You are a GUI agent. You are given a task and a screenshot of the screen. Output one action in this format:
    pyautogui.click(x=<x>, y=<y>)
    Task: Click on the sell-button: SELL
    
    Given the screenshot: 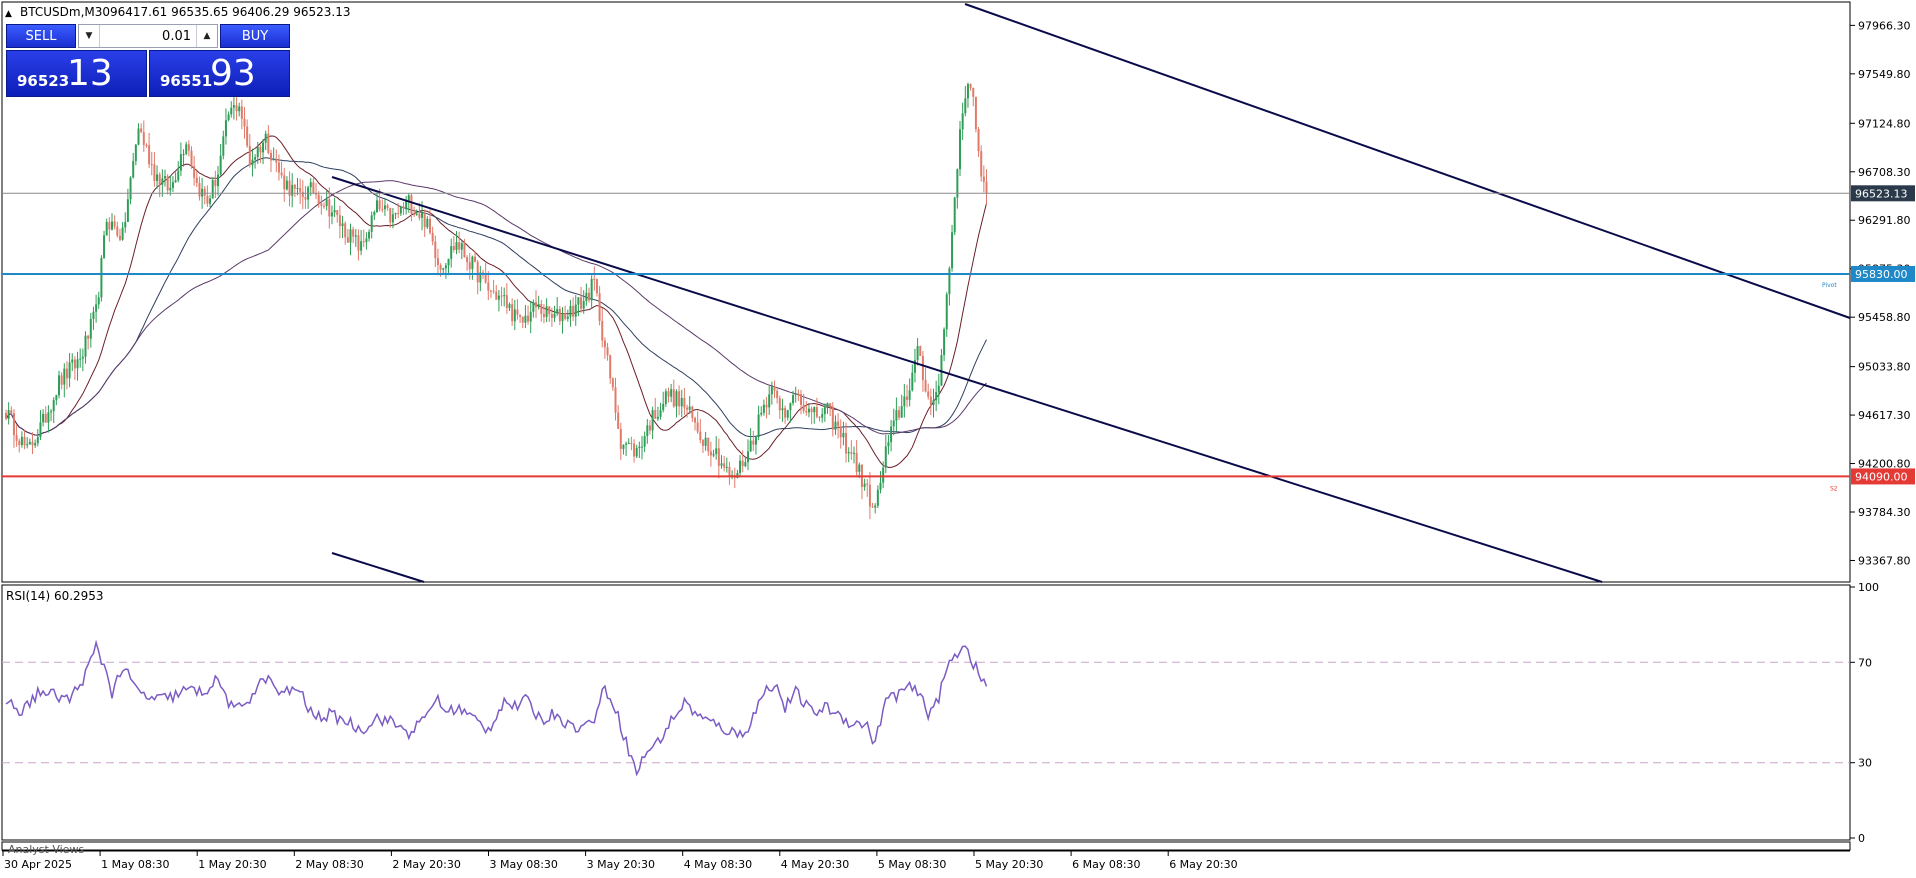 What is the action you would take?
    pyautogui.click(x=41, y=36)
    